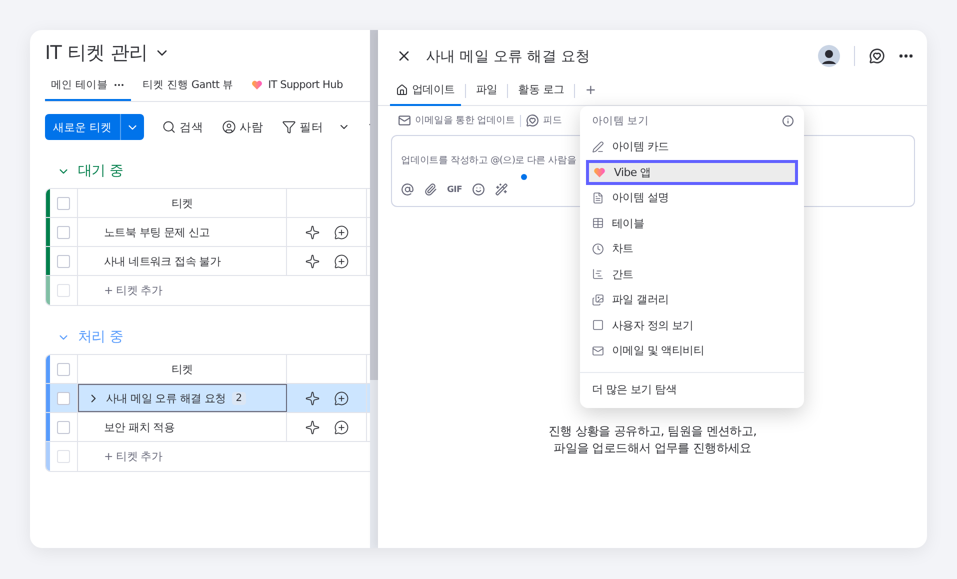 The height and width of the screenshot is (579, 957). What do you see at coordinates (430, 189) in the screenshot?
I see `paperclip-icon` at bounding box center [430, 189].